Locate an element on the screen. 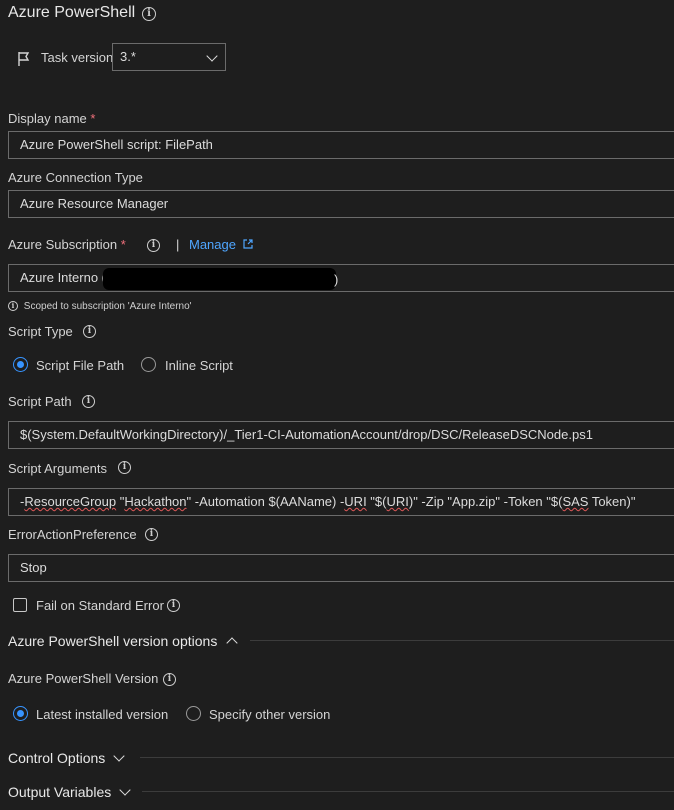 The height and width of the screenshot is (810, 674). script-arguments-label: Script Arguments is located at coordinates (57, 468).